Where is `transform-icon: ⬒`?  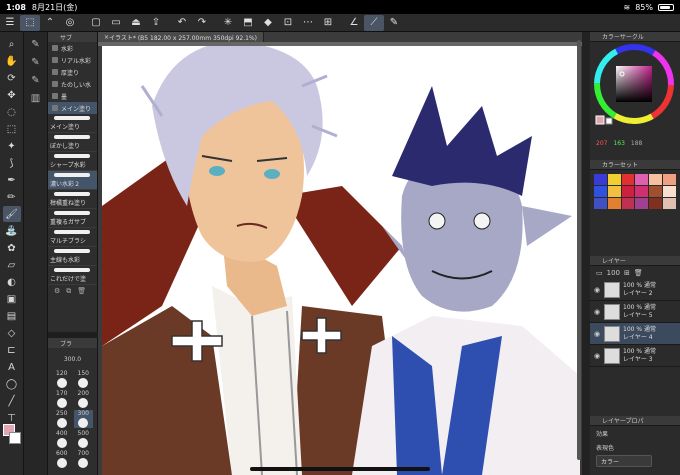 transform-icon: ⬒ is located at coordinates (248, 23).